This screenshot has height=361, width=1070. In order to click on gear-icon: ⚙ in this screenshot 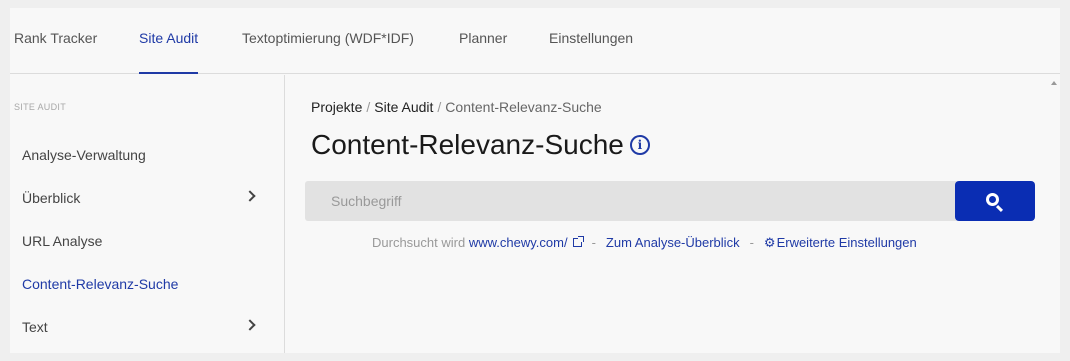, I will do `click(770, 242)`.